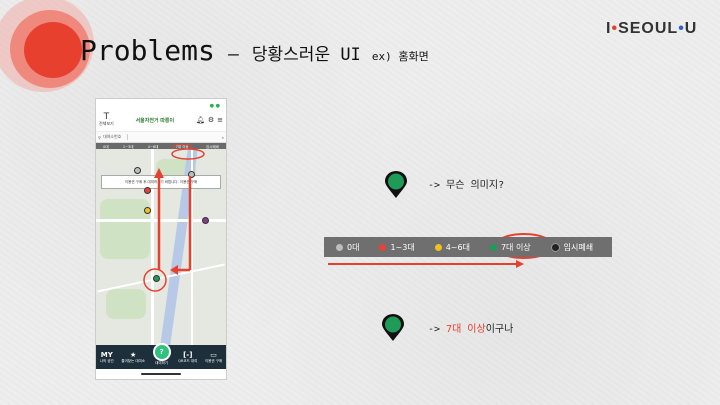 This screenshot has height=405, width=720. What do you see at coordinates (187, 357) in the screenshot?
I see `nav-qr: [-] QR코드 대여` at bounding box center [187, 357].